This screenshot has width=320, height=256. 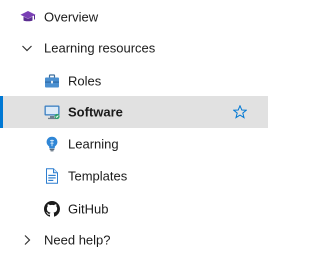 What do you see at coordinates (134, 176) in the screenshot?
I see `sidebar-item-templates: Templates` at bounding box center [134, 176].